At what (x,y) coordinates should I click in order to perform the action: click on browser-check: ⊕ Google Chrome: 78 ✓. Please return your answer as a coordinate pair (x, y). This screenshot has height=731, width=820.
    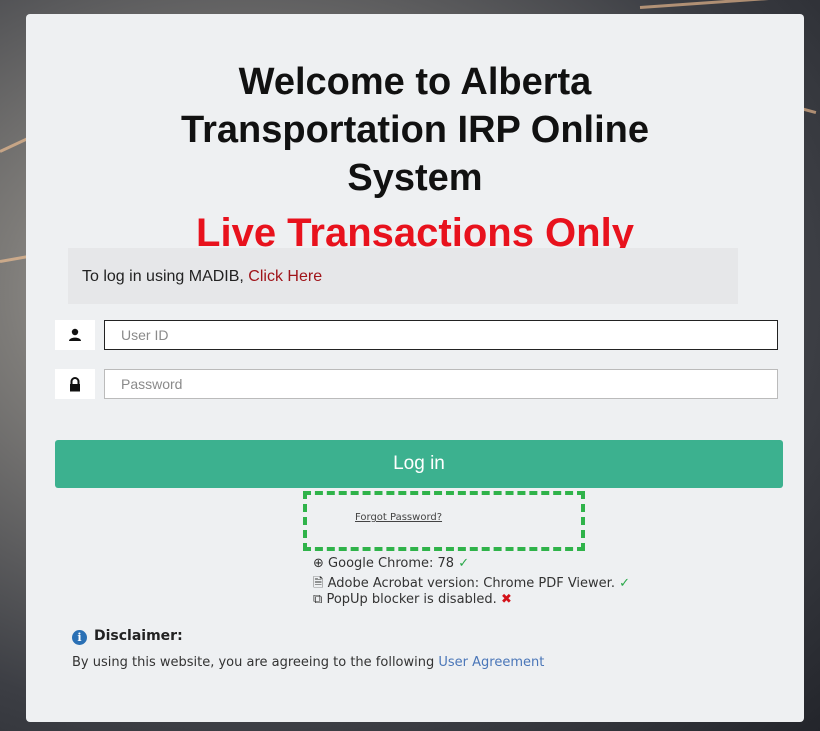
    Looking at the image, I should click on (391, 563).